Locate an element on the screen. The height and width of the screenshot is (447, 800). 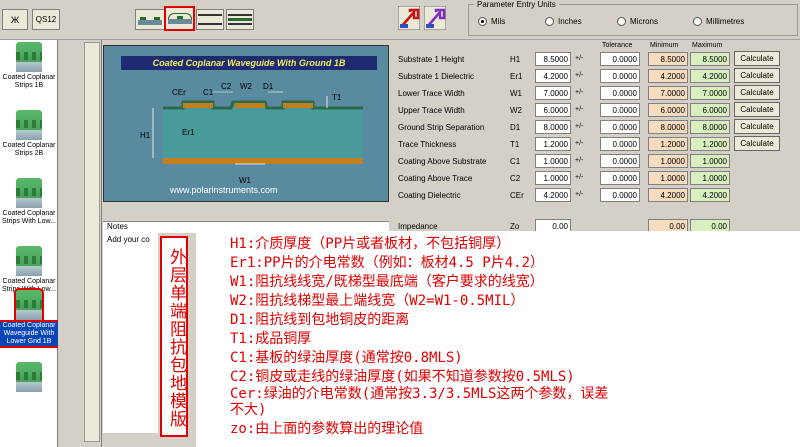
structure-list-item-label: Coated Coplanar Strips 1B is located at coordinates (29, 81).